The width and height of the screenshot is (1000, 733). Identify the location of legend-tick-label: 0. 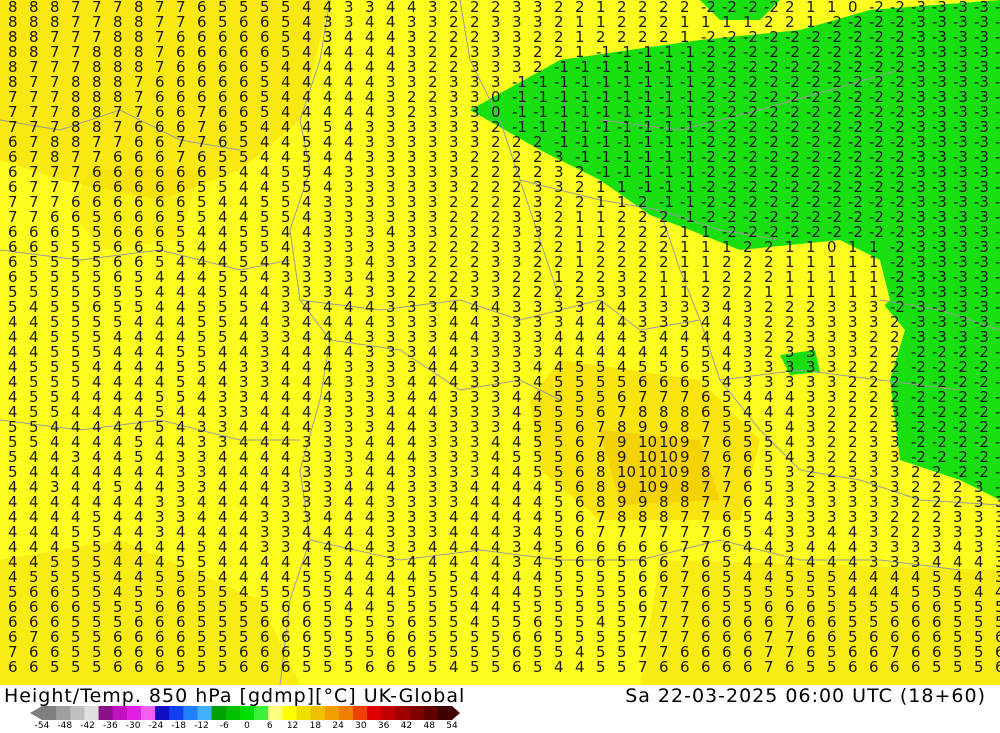
(247, 726).